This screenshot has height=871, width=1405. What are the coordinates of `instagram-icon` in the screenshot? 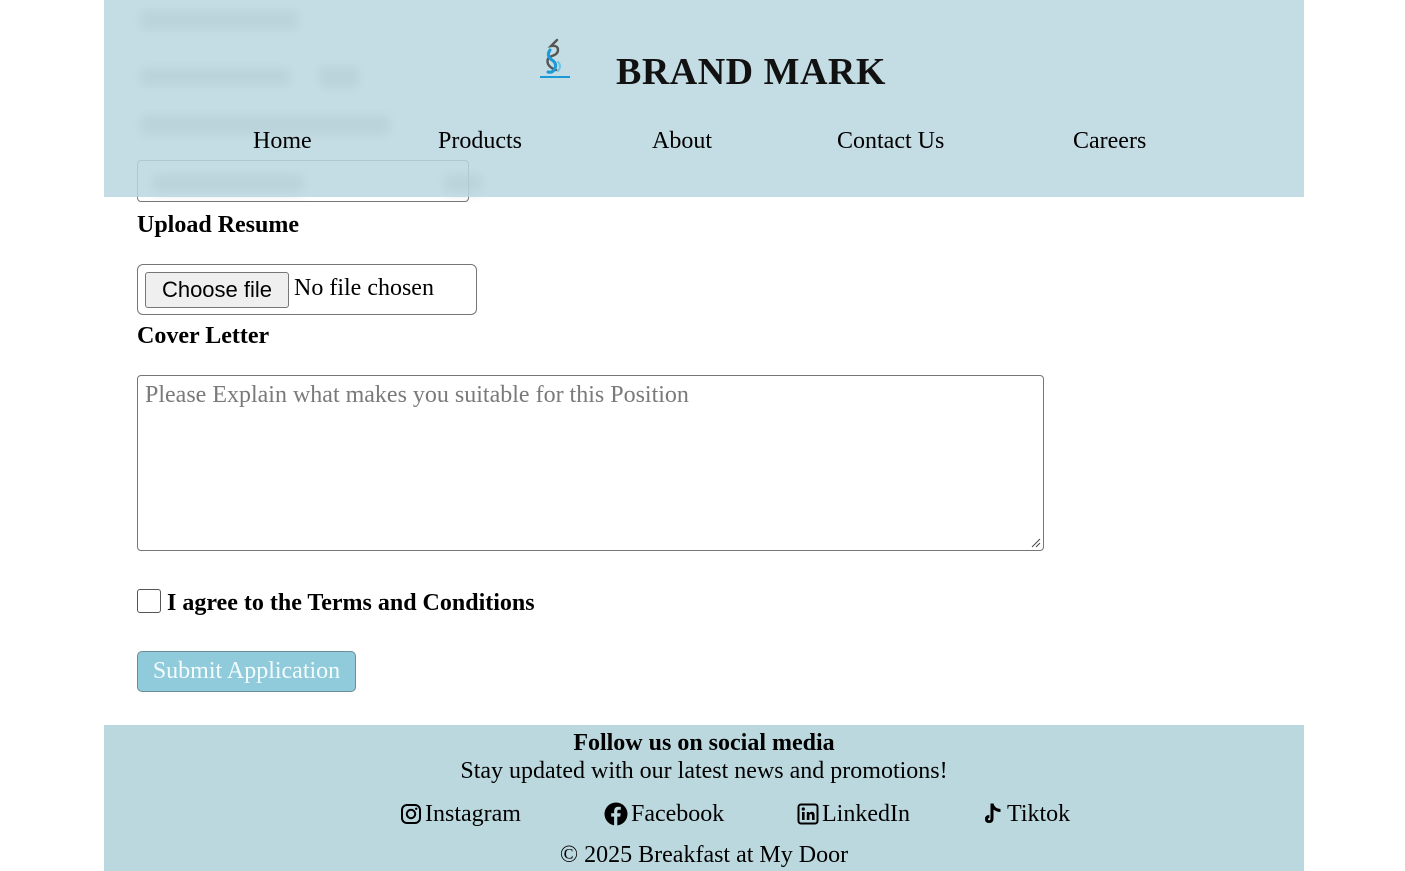 It's located at (411, 814).